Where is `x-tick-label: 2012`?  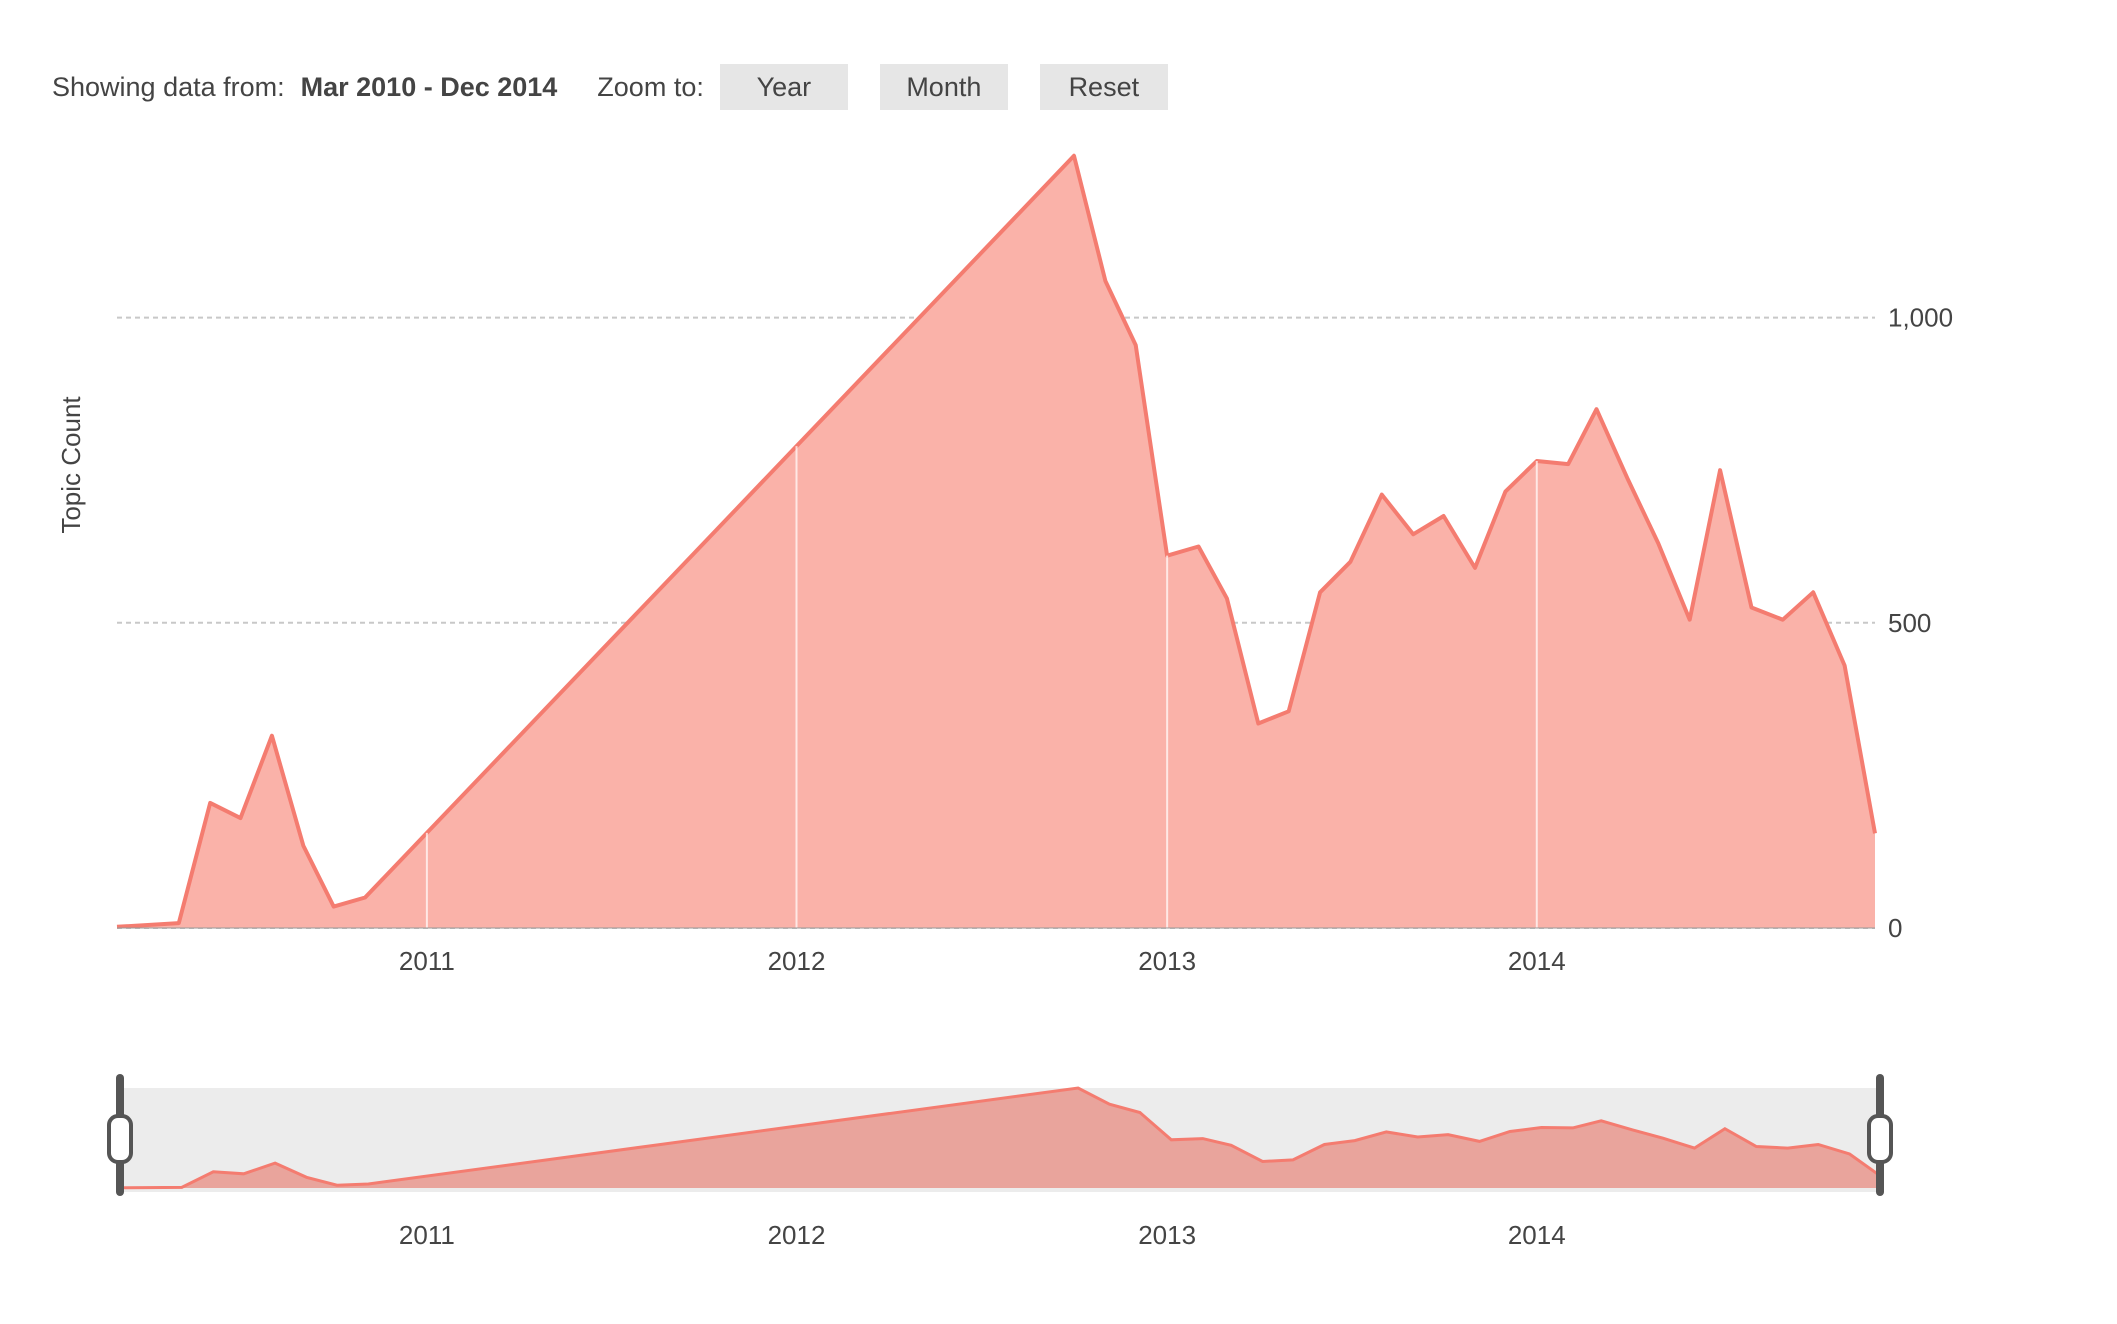
x-tick-label: 2012 is located at coordinates (797, 961).